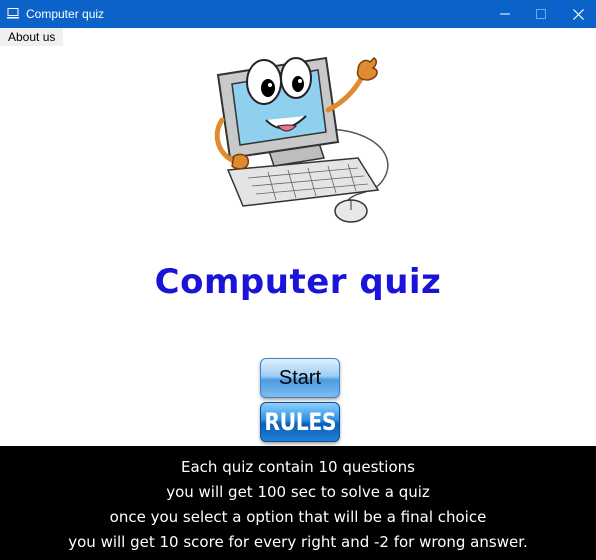 The image size is (596, 560). I want to click on start-button: Start, so click(300, 378).